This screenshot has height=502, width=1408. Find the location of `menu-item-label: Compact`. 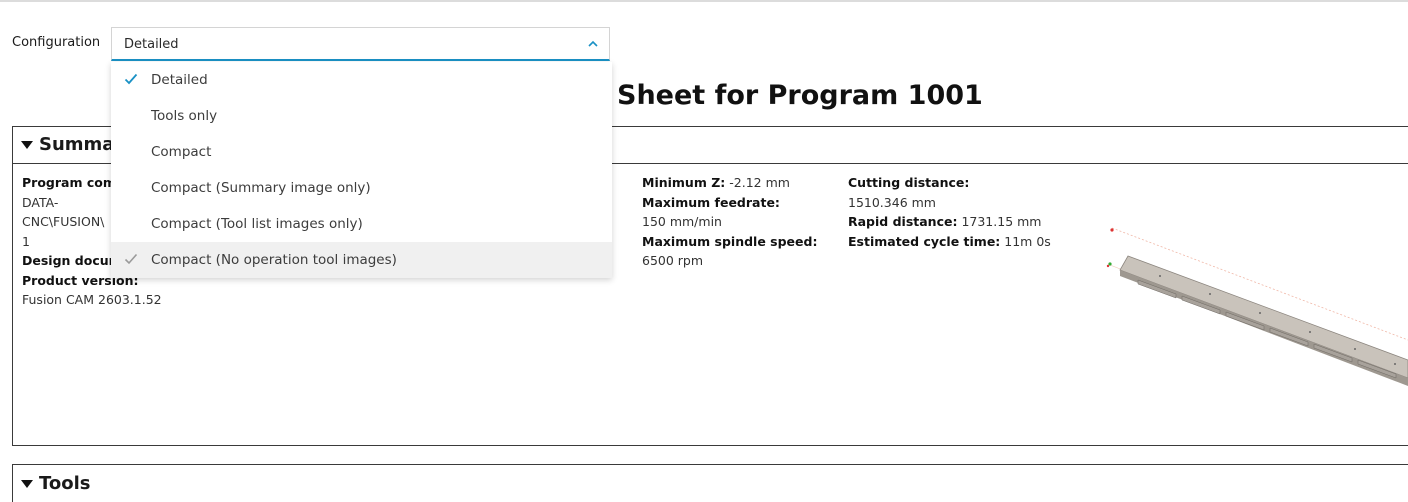

menu-item-label: Compact is located at coordinates (181, 152).